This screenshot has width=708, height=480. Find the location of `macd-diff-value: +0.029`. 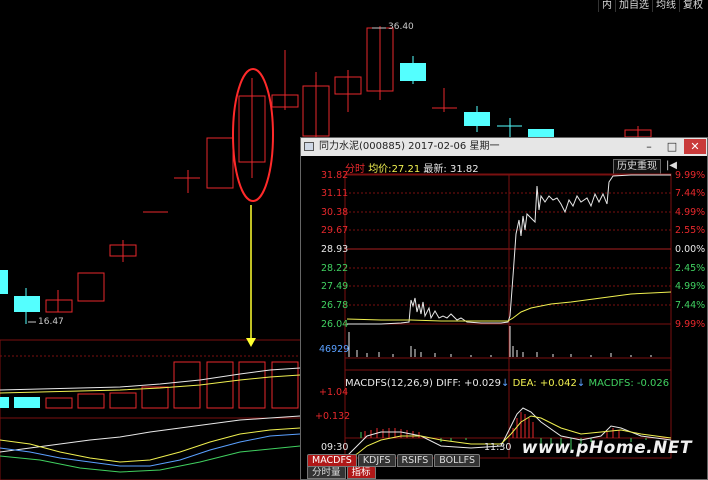

macd-diff-value: +0.029 is located at coordinates (483, 383).